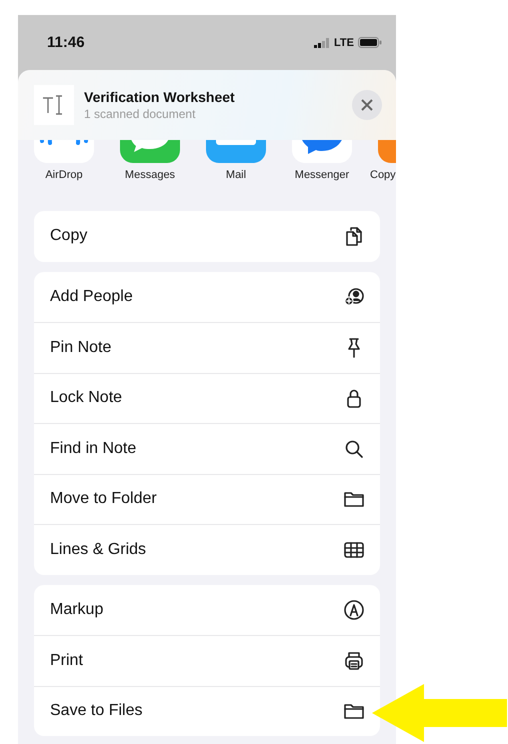  I want to click on action-row: Move to Folder, so click(207, 499).